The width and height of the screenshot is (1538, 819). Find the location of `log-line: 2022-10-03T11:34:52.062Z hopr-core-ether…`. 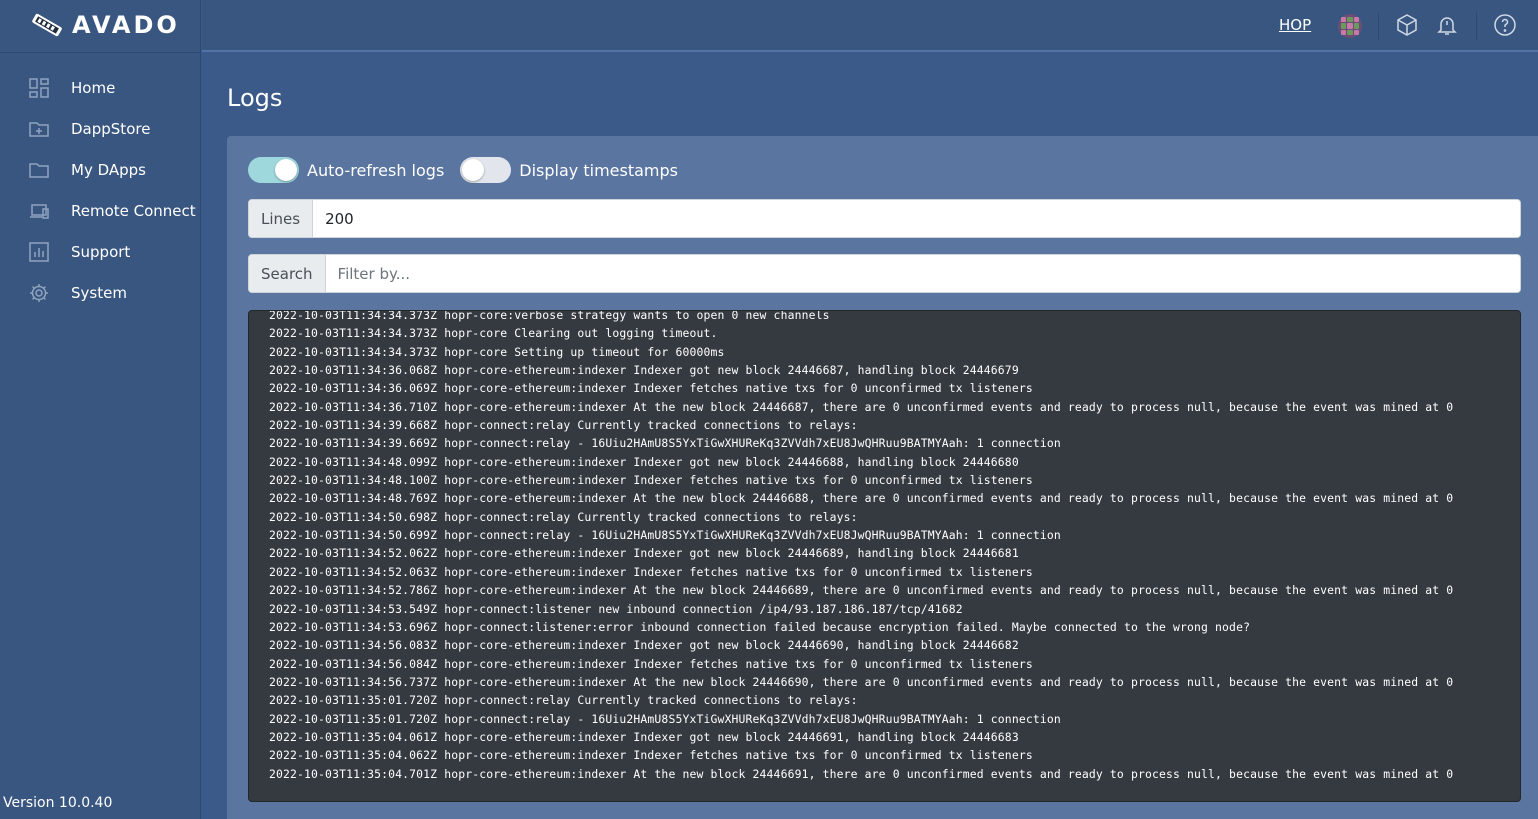

log-line: 2022-10-03T11:34:52.062Z hopr-core-ether… is located at coordinates (644, 553).